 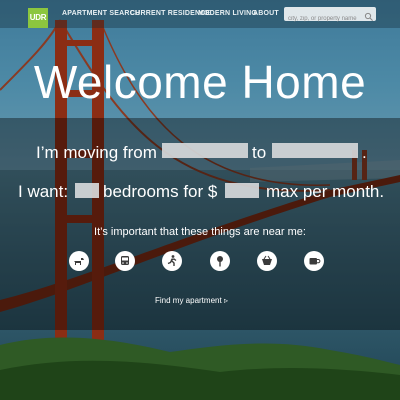 What do you see at coordinates (172, 261) in the screenshot?
I see `fitness-icon` at bounding box center [172, 261].